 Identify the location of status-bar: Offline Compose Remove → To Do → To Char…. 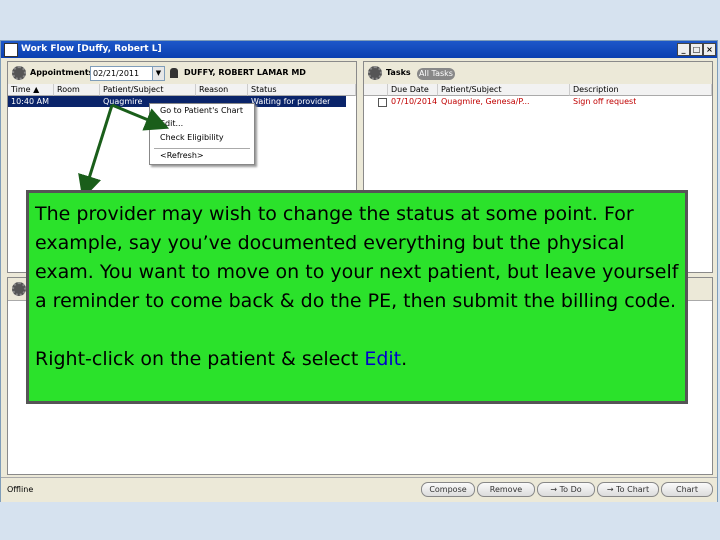
(359, 489).